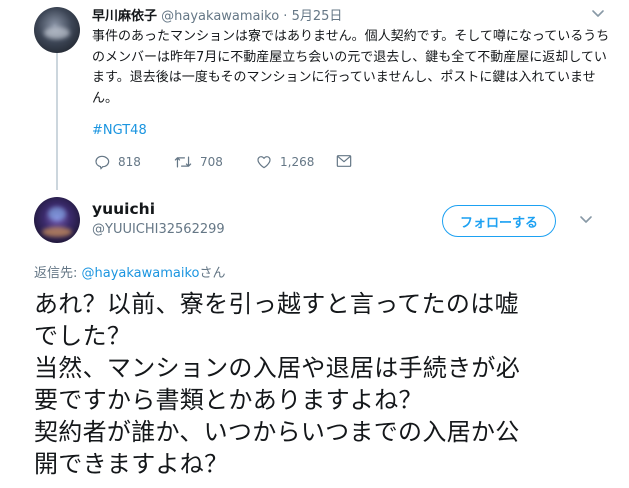 This screenshot has width=629, height=488. I want to click on tweet-text-line: 要ですから書類とかありますよね？, so click(228, 400).